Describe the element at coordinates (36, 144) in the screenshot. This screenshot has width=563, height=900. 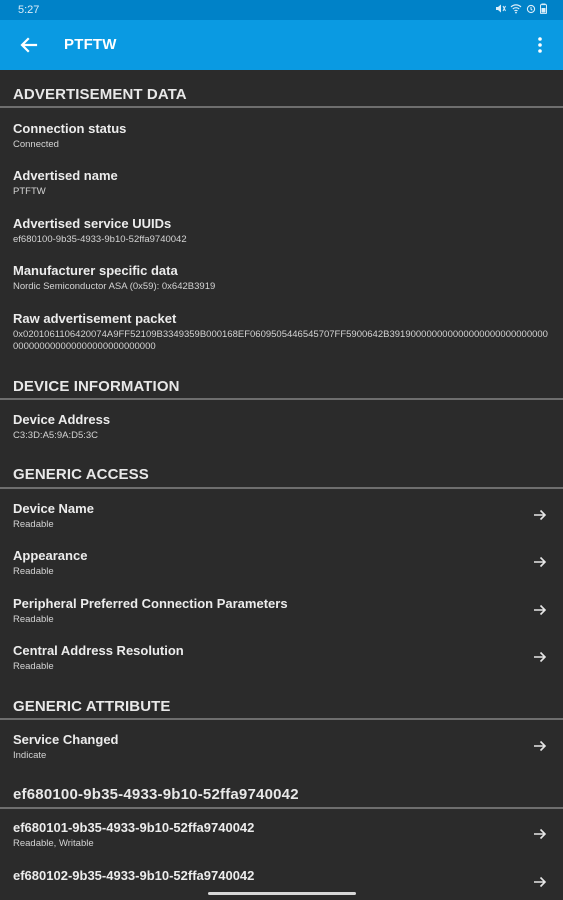
I see `item-value: Connected` at that location.